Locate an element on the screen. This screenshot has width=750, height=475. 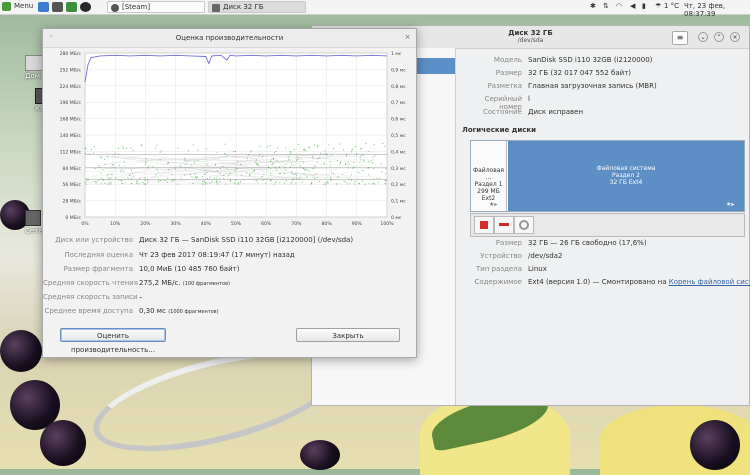
gear-icon is located at coordinates (524, 225).